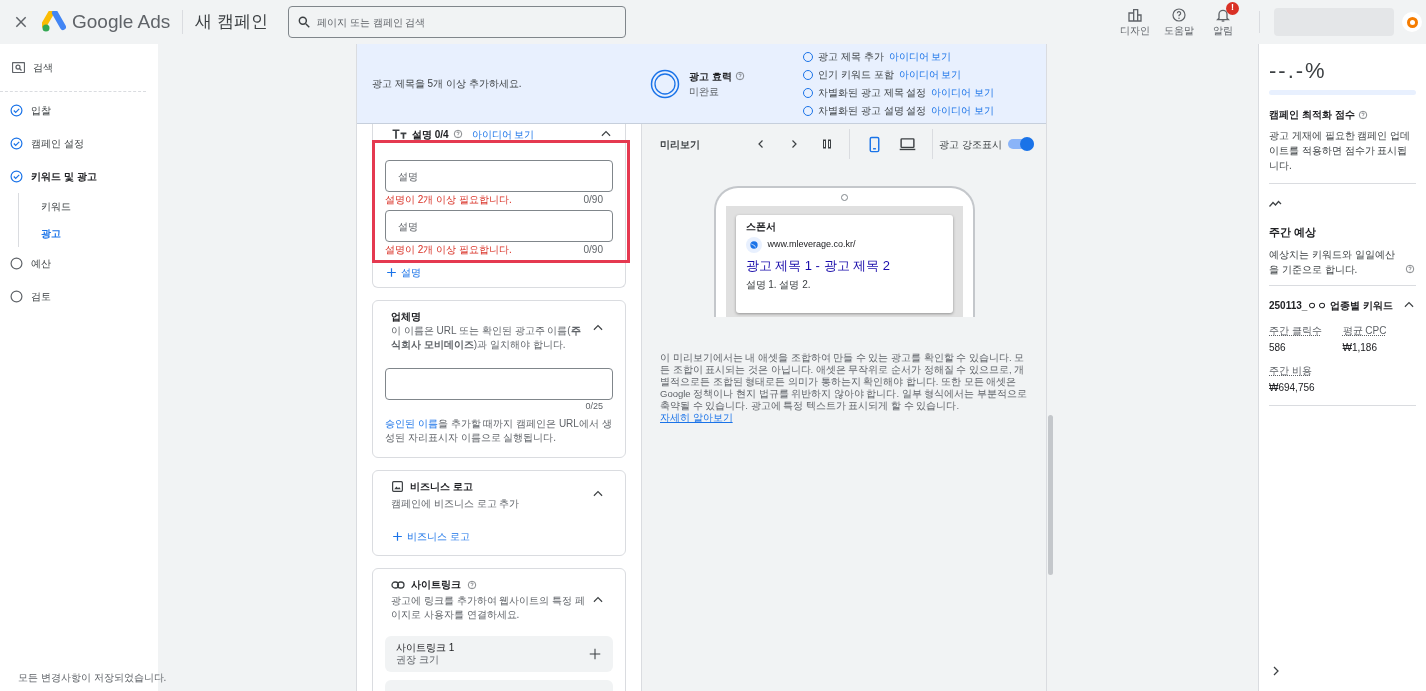 Image resolution: width=1426 pixels, height=691 pixels. I want to click on search-icon, so click(304, 22).